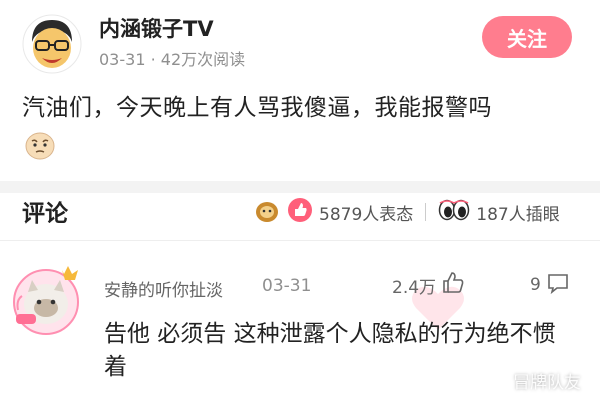 This screenshot has height=403, width=600. Describe the element at coordinates (300, 187) in the screenshot. I see `section-divider` at that location.